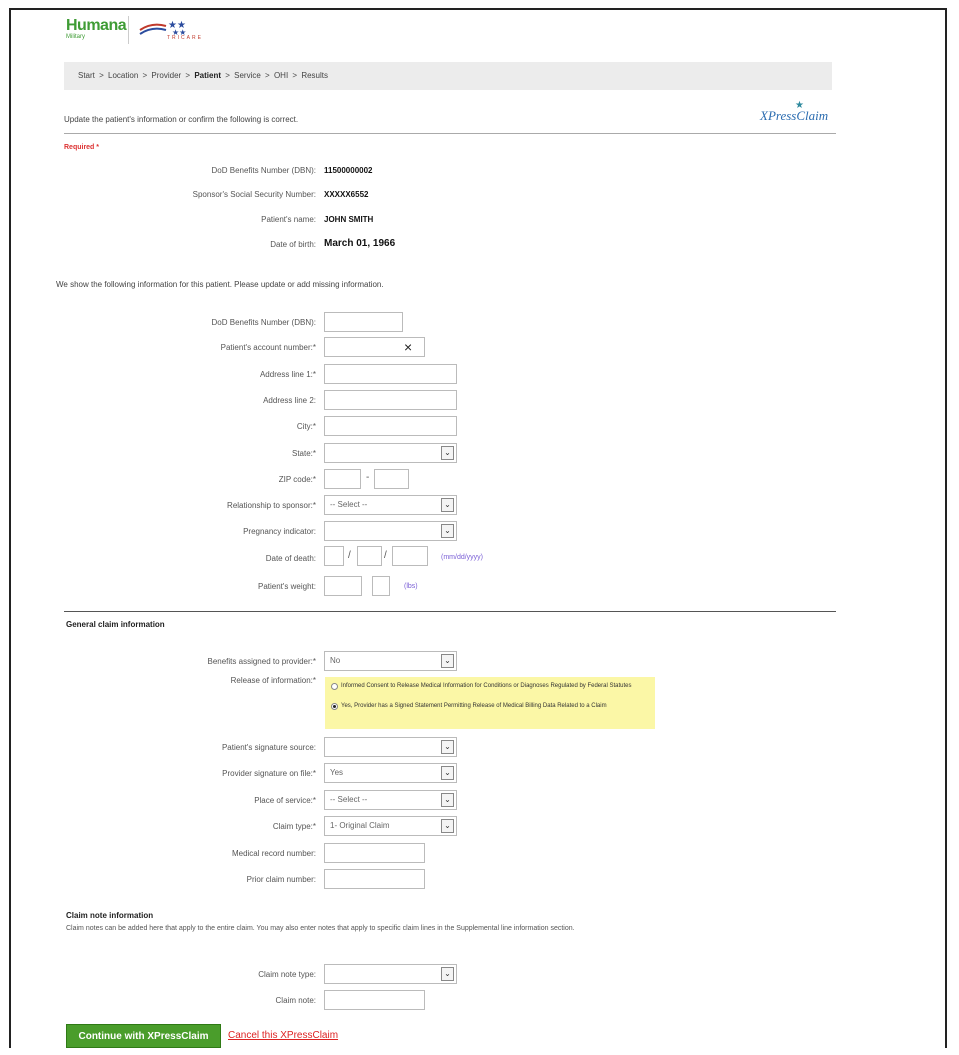  Describe the element at coordinates (254, 194) in the screenshot. I see `ssn-label: Sponsor's Social Security Number:` at that location.